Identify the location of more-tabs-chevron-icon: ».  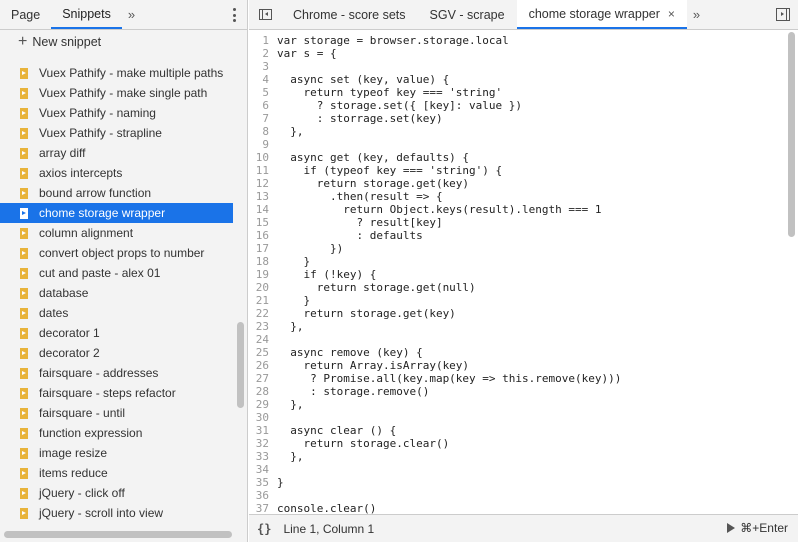
(131, 14).